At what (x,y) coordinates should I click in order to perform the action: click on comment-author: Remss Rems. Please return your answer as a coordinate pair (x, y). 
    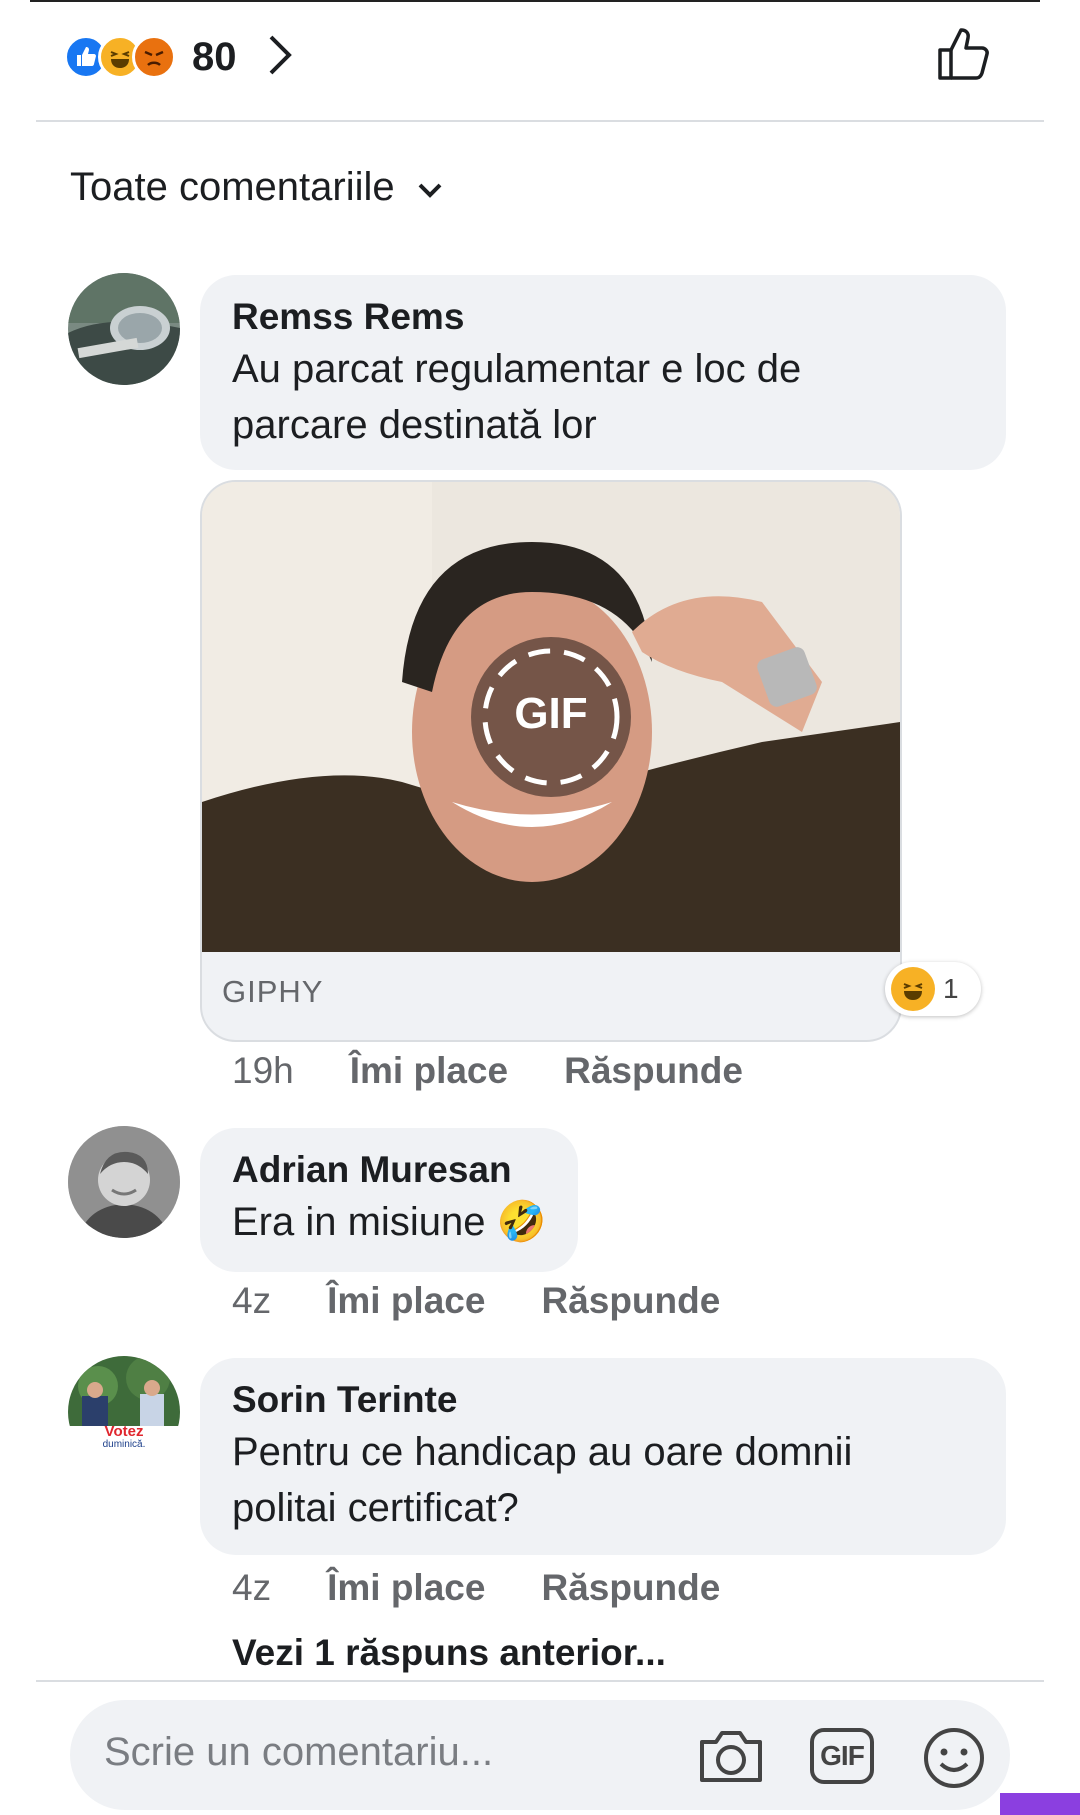
    Looking at the image, I should click on (603, 317).